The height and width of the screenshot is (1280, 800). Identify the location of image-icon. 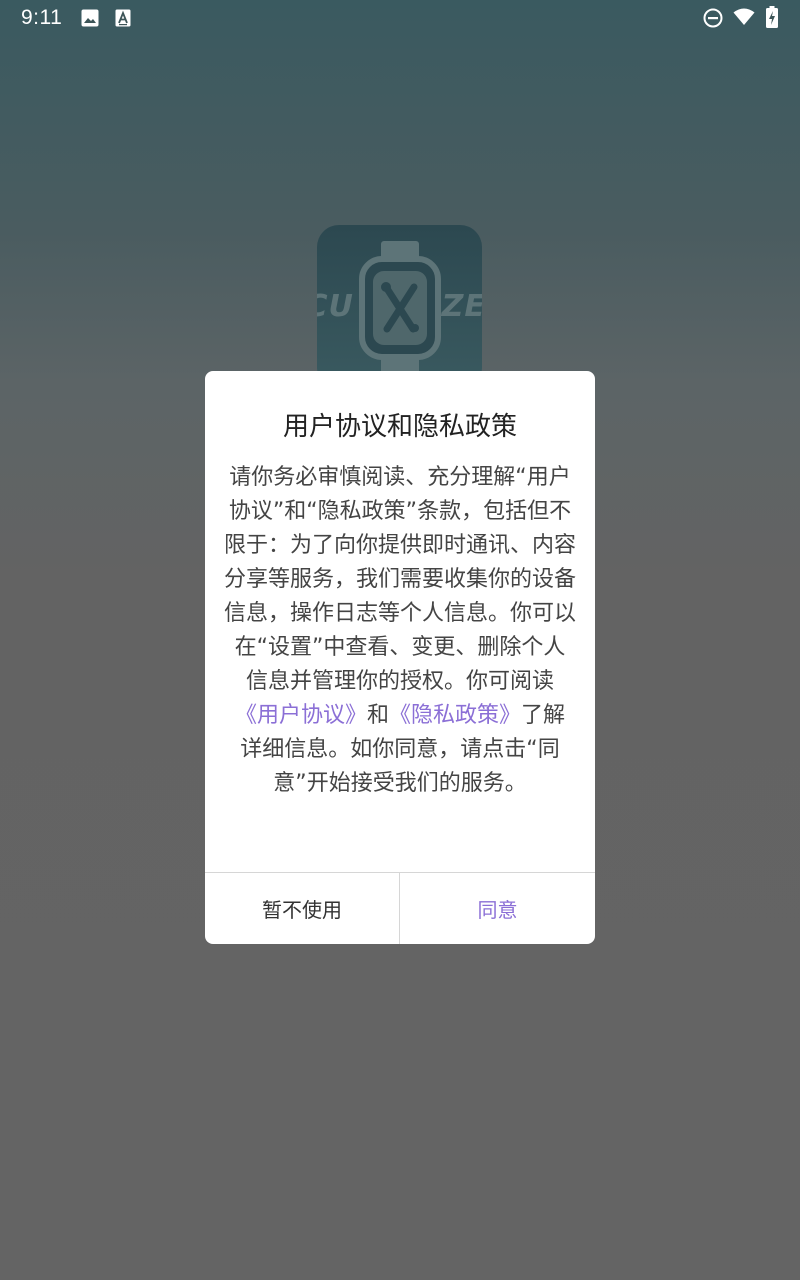
(90, 20).